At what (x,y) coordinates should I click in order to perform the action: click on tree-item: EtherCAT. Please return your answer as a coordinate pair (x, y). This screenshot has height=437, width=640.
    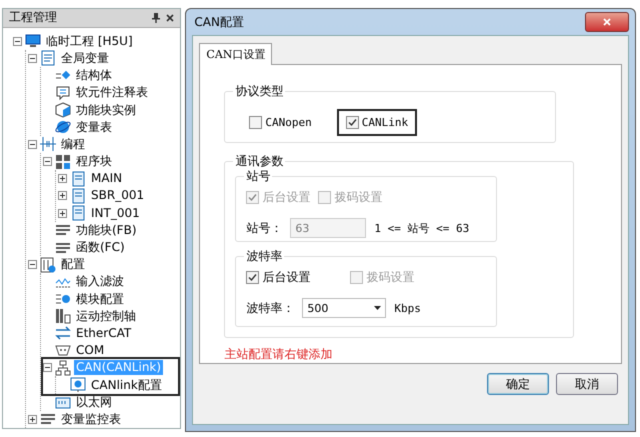
    Looking at the image, I should click on (104, 333).